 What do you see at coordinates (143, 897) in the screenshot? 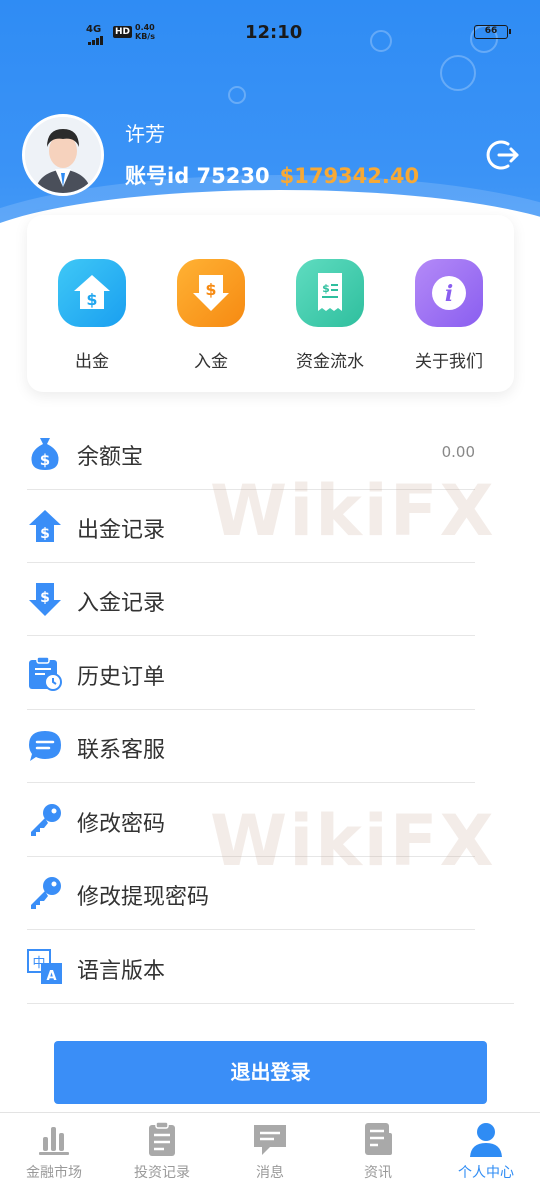
I see `menu-label: 修改提现密码` at bounding box center [143, 897].